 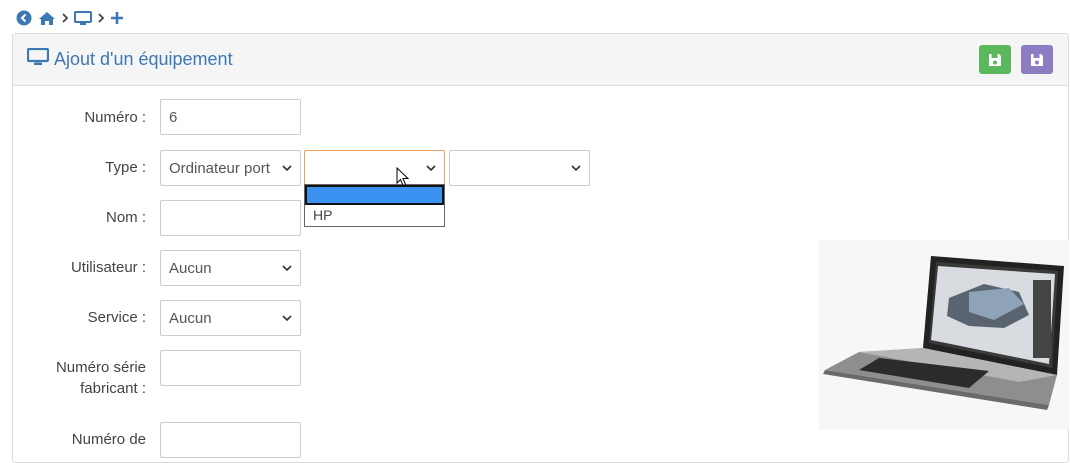 What do you see at coordinates (108, 267) in the screenshot?
I see `utilisateur-label: Utilisateur :` at bounding box center [108, 267].